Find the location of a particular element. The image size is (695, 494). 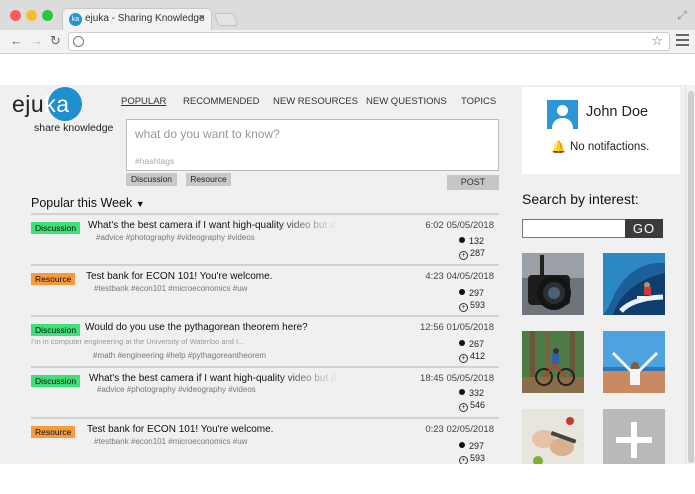

browser-tab: ka ejuka - Sharing Knowledge × is located at coordinates (137, 19).